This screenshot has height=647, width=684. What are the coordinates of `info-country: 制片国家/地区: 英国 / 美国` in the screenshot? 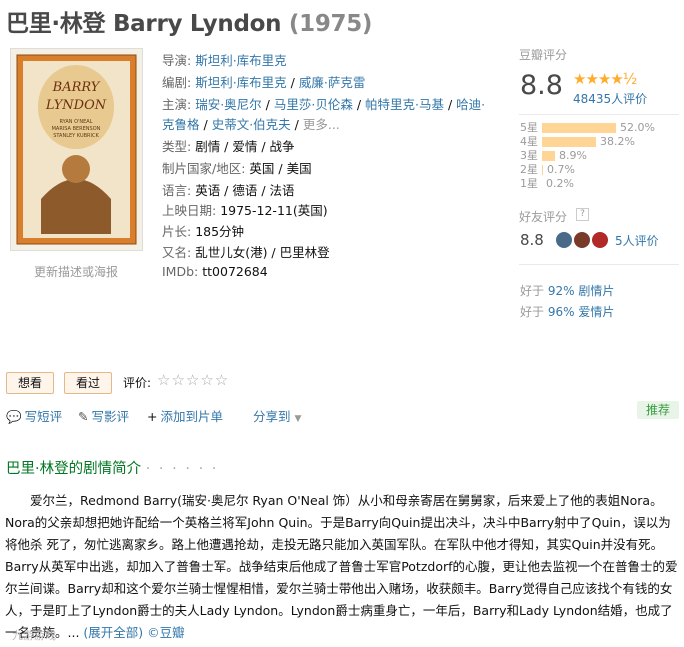 It's located at (237, 168).